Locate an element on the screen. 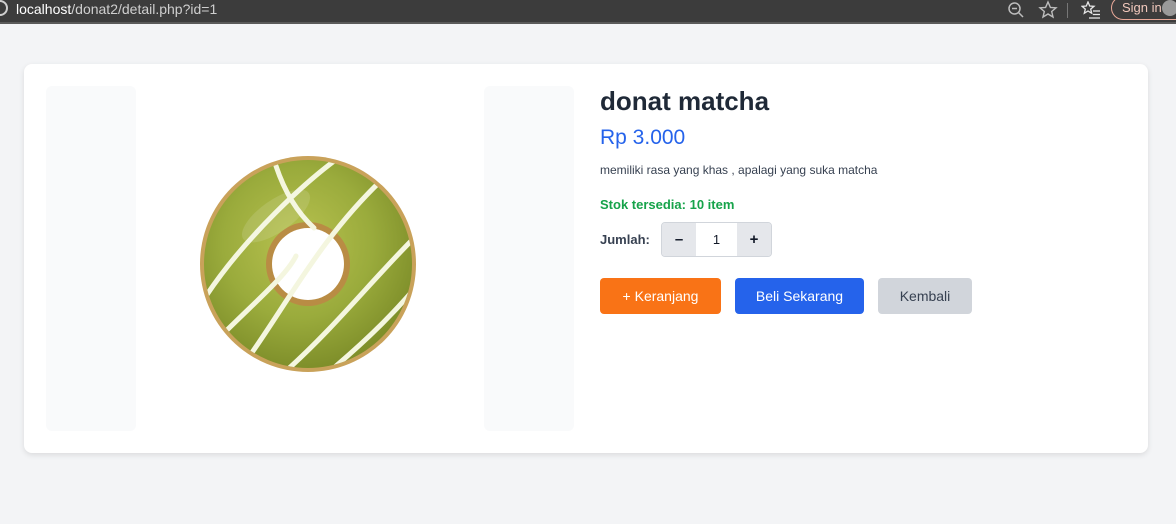 Image resolution: width=1176 pixels, height=524 pixels. sign-in-button: Sign in is located at coordinates (1143, 10).